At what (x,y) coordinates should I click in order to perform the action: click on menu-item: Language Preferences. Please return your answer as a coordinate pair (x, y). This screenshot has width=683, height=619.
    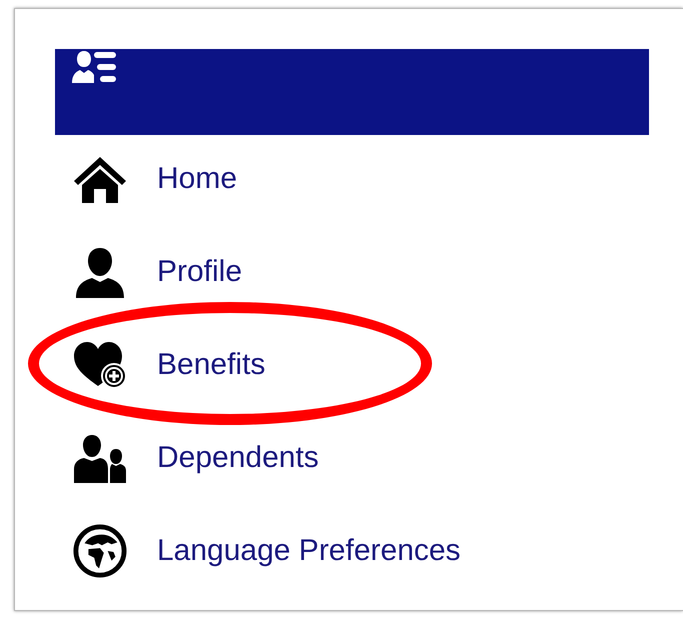
    Looking at the image, I should click on (309, 551).